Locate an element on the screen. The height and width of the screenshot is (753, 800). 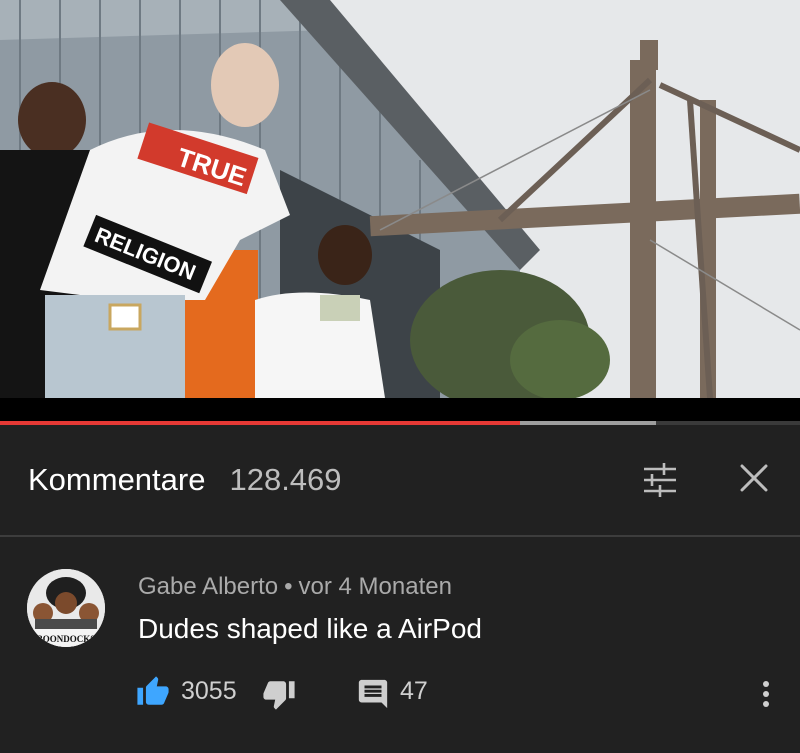
like-count: 3055 is located at coordinates (209, 691).